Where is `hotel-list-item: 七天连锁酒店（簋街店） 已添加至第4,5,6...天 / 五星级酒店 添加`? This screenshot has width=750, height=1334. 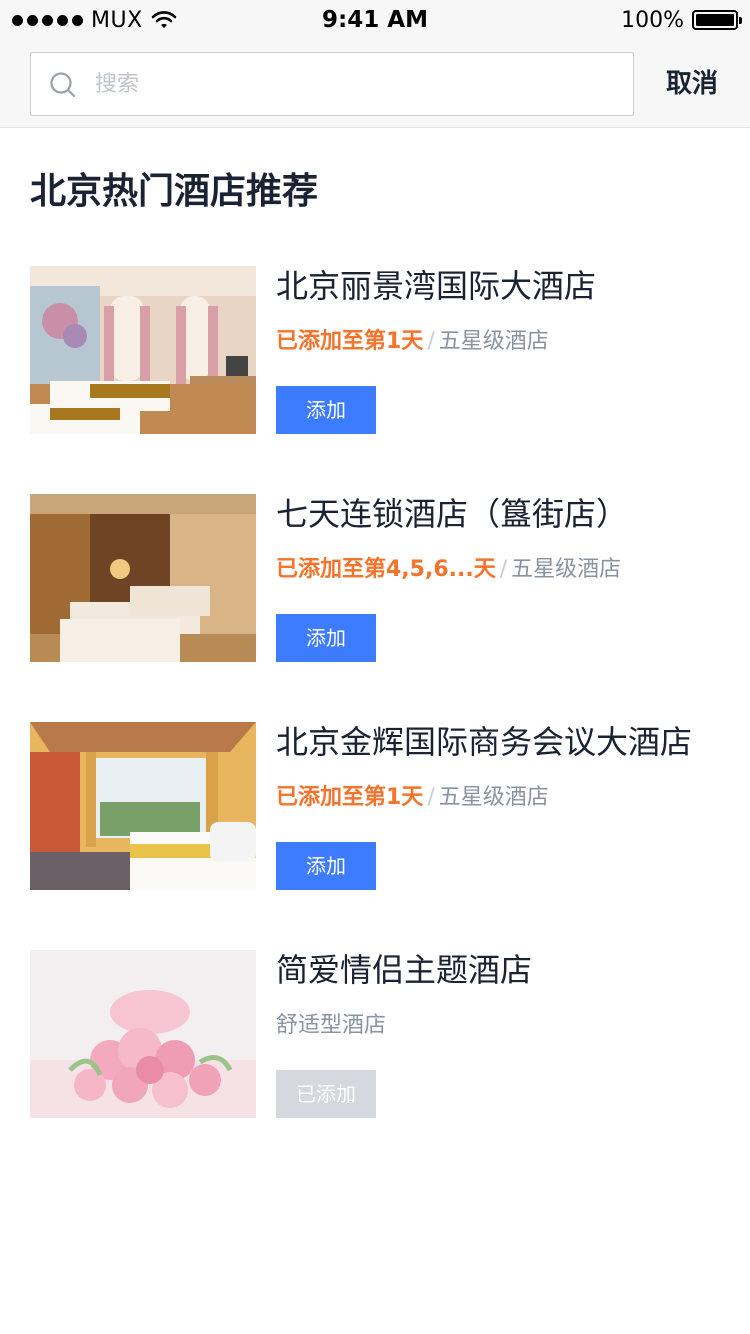
hotel-list-item: 七天连锁酒店（簋街店） 已添加至第4,5,6...天 / 五星级酒店 添加 is located at coordinates (375, 578).